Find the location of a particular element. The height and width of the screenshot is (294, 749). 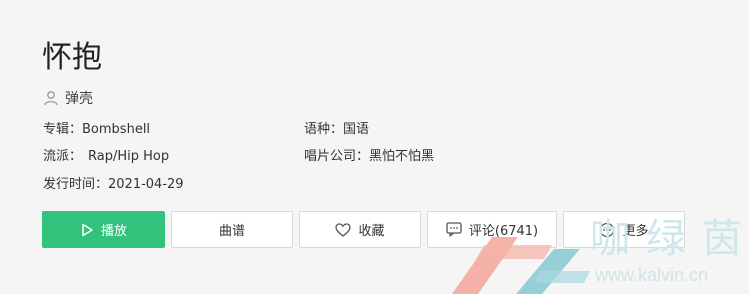

language-info: 语种：国语 is located at coordinates (336, 130).